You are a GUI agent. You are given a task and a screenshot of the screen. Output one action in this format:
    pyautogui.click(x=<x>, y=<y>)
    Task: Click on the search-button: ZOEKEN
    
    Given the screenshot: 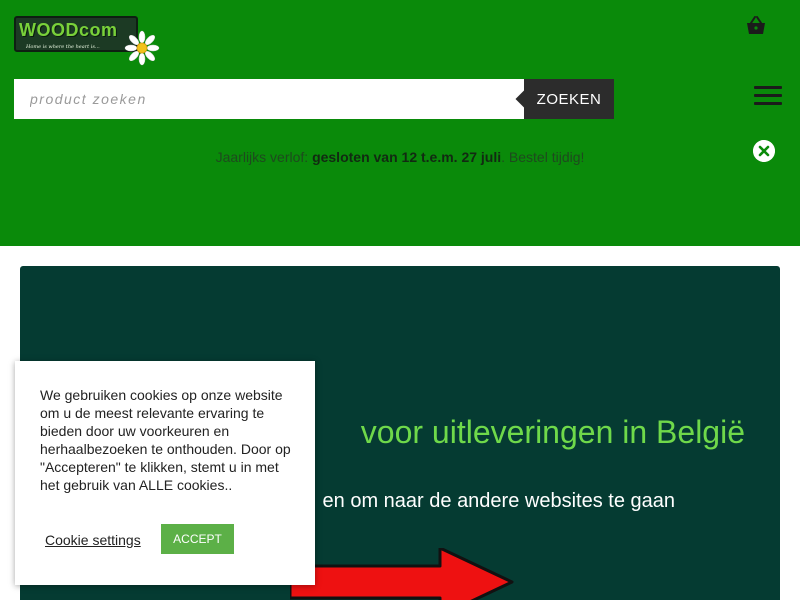 What is the action you would take?
    pyautogui.click(x=569, y=99)
    